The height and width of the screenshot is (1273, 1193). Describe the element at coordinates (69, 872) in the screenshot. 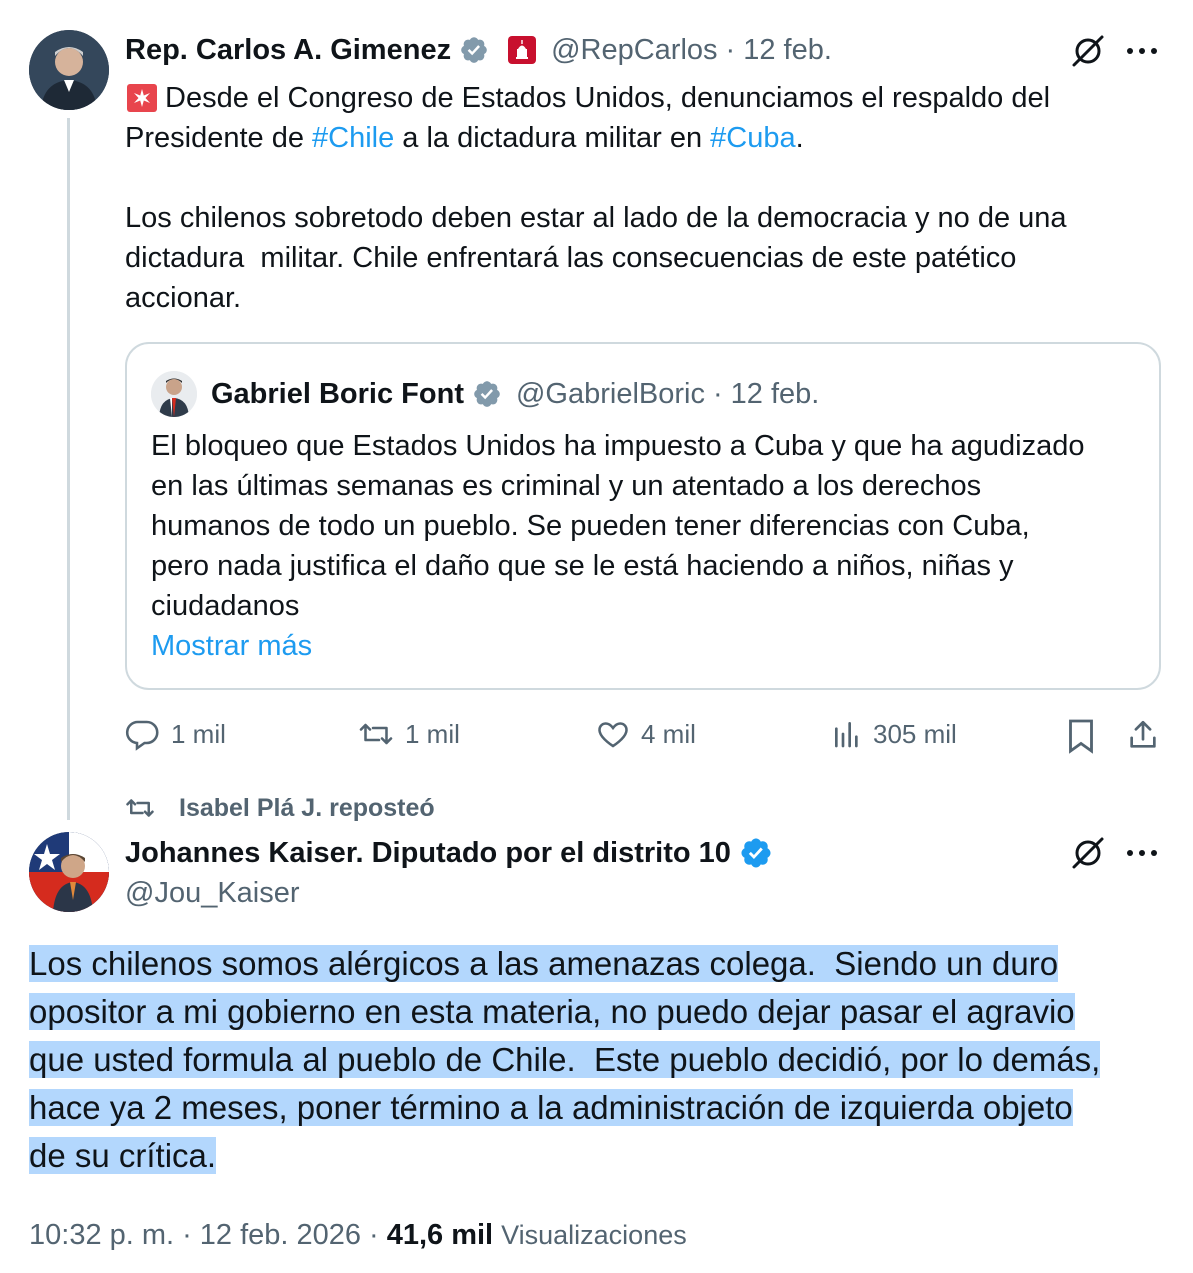

I see `avatar-johannes-kaiser` at that location.